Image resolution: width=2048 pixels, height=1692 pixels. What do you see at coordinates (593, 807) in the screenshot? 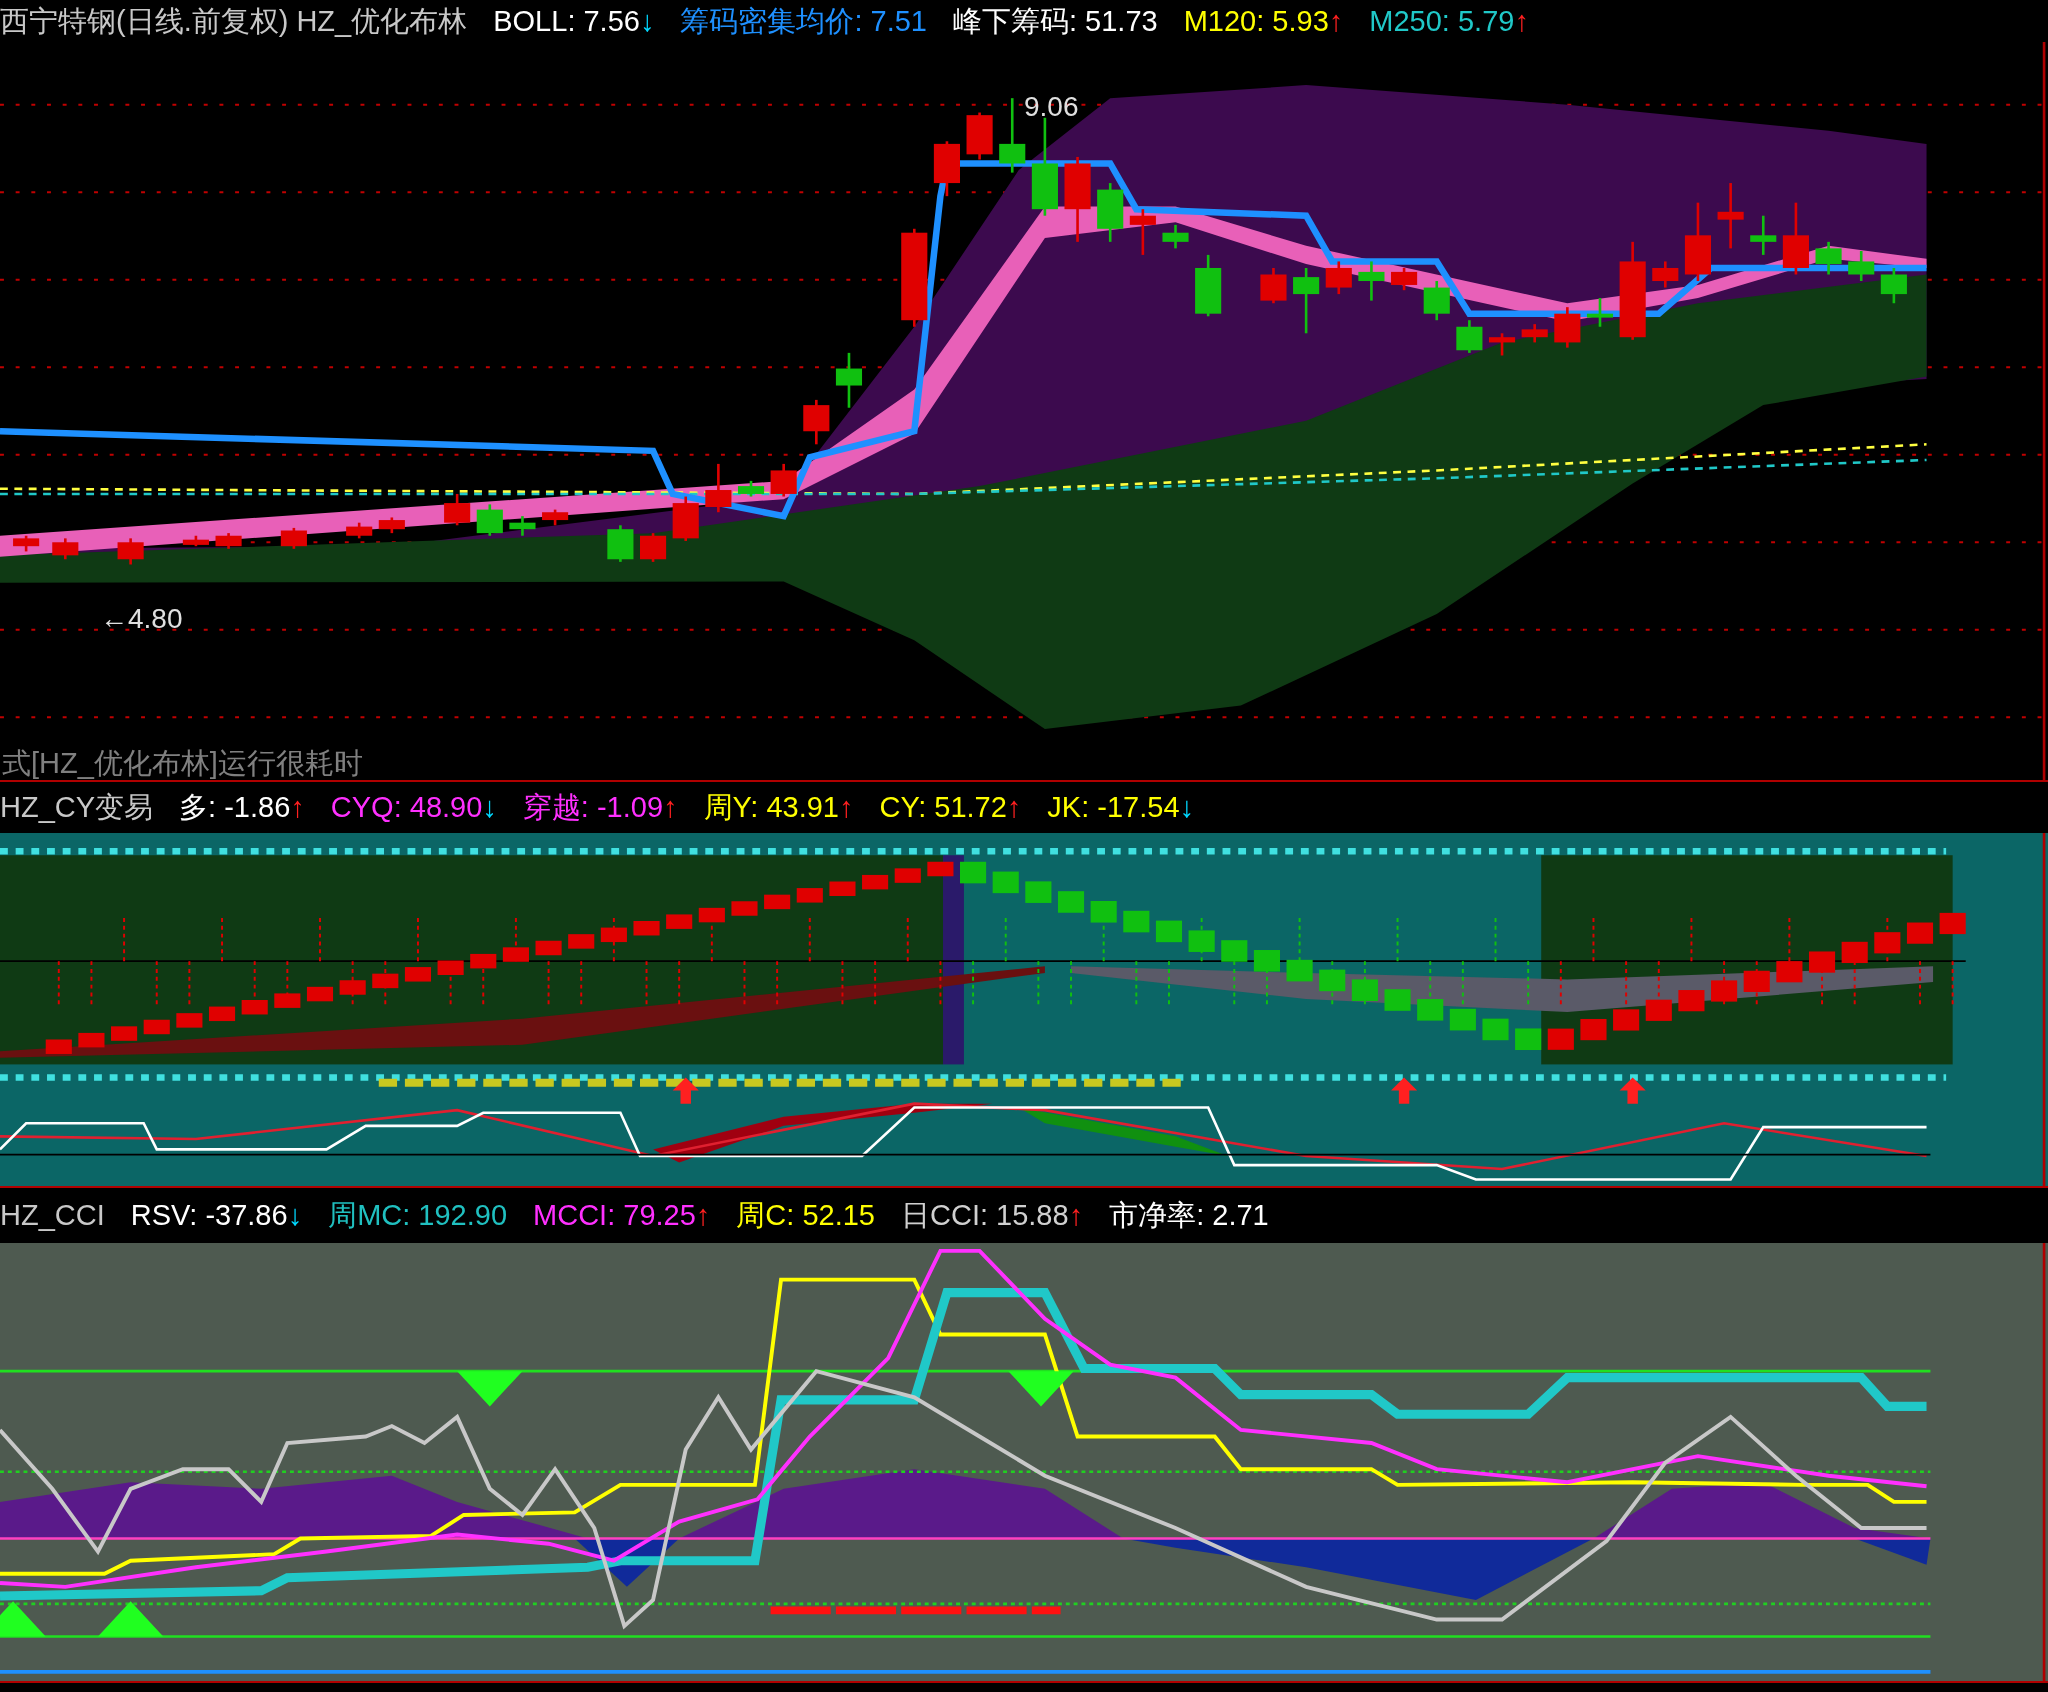
I see `indicator-value: 穿越: -1.09` at bounding box center [593, 807].